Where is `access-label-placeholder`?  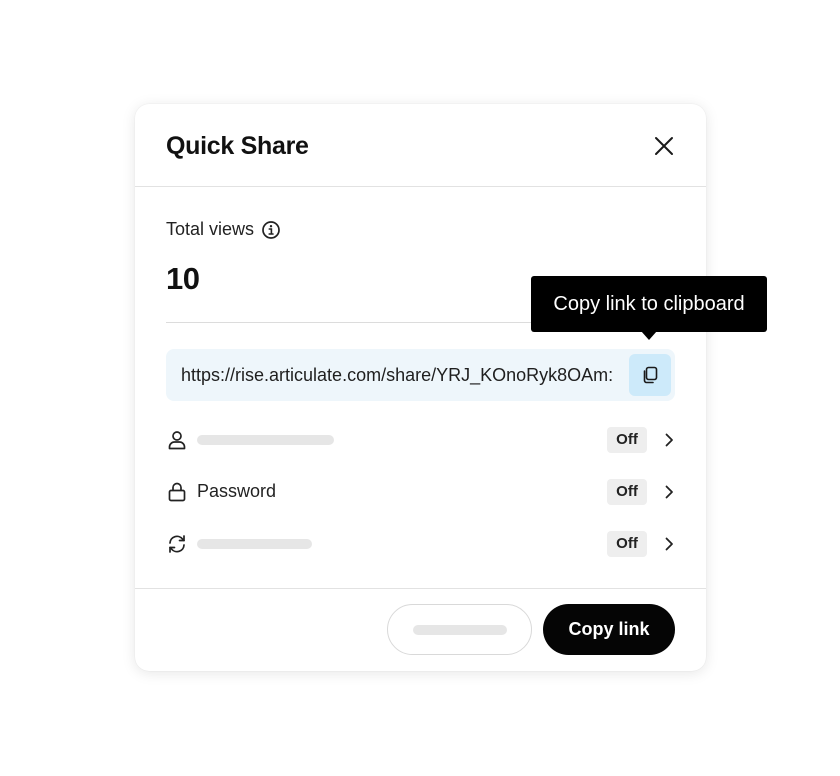 access-label-placeholder is located at coordinates (265, 440).